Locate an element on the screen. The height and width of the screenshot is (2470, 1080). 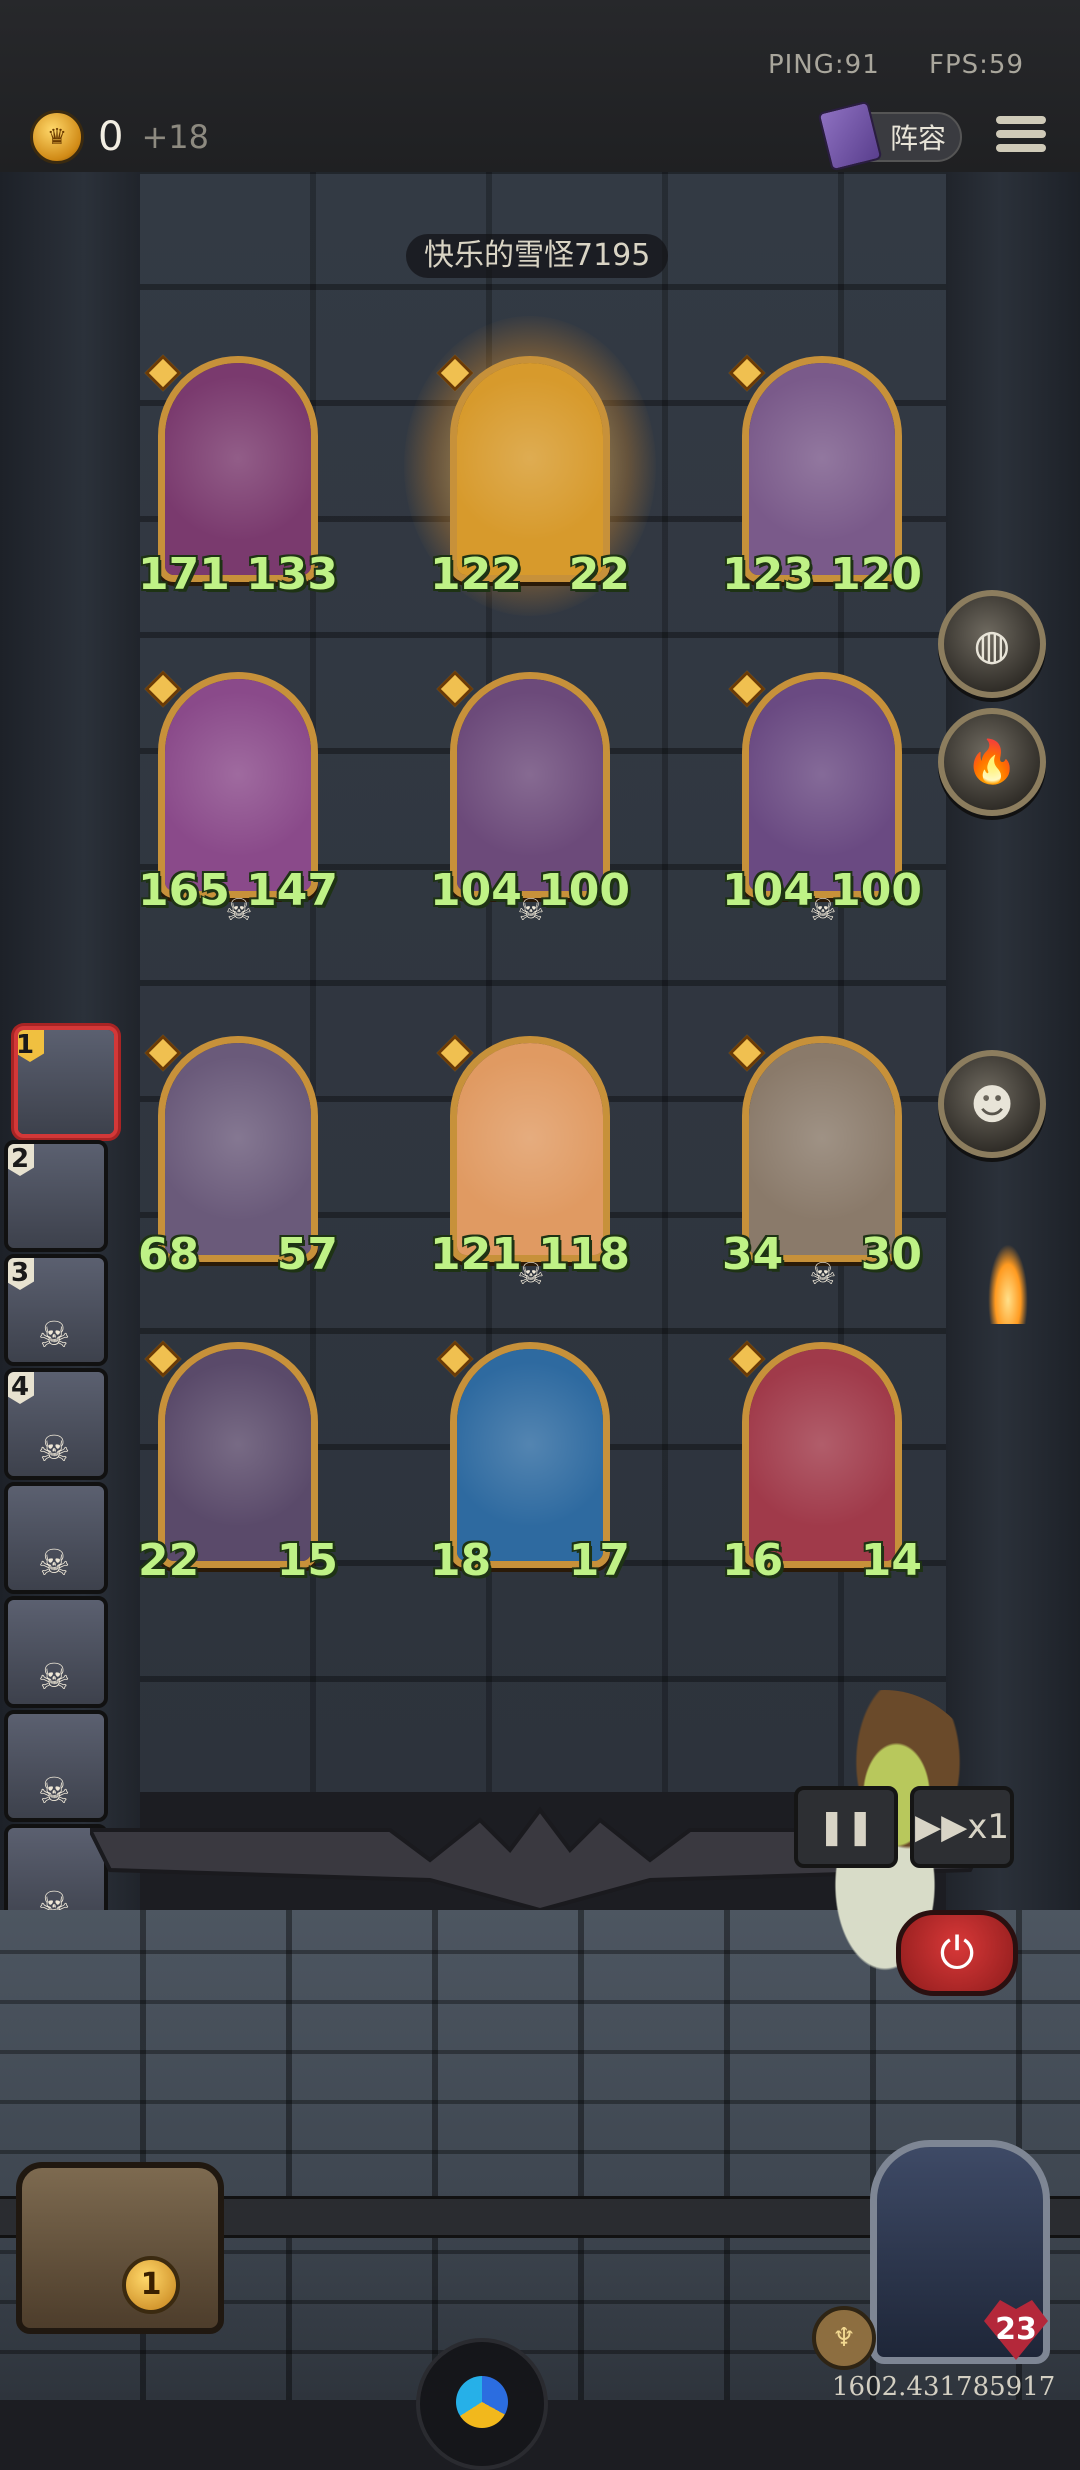
pause-button: ❚❚ is located at coordinates (846, 1827).